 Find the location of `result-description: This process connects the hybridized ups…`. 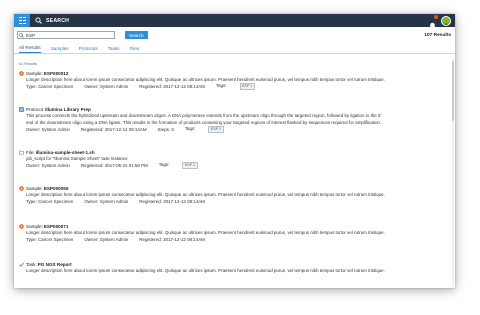

result-description: This process connects the hybridized ups… is located at coordinates (204, 115).